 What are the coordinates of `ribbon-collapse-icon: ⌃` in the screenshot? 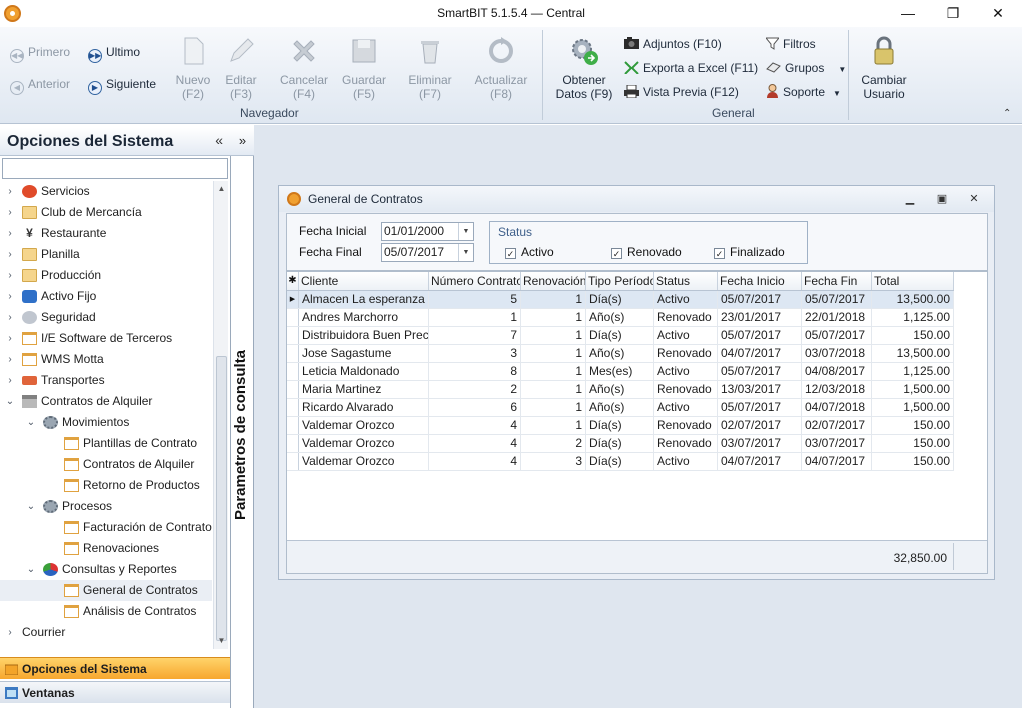 It's located at (1007, 113).